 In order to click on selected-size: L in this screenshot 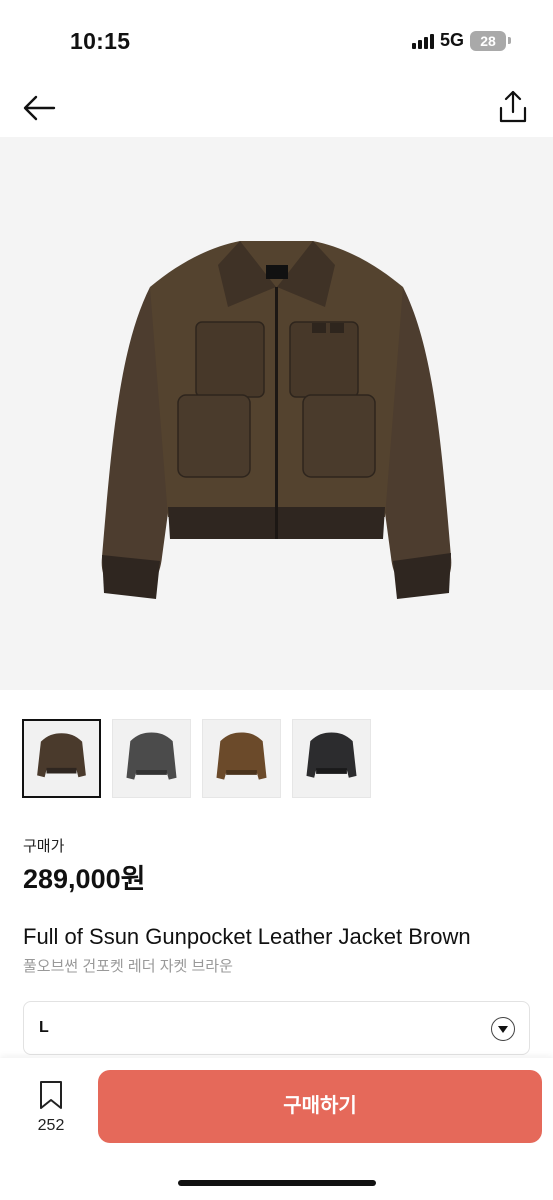, I will do `click(44, 1027)`.